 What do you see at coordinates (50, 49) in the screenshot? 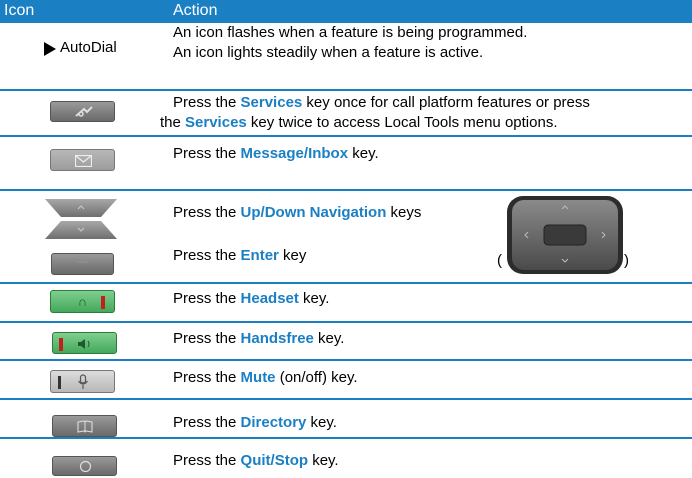
I see `arrow-right-icon` at bounding box center [50, 49].